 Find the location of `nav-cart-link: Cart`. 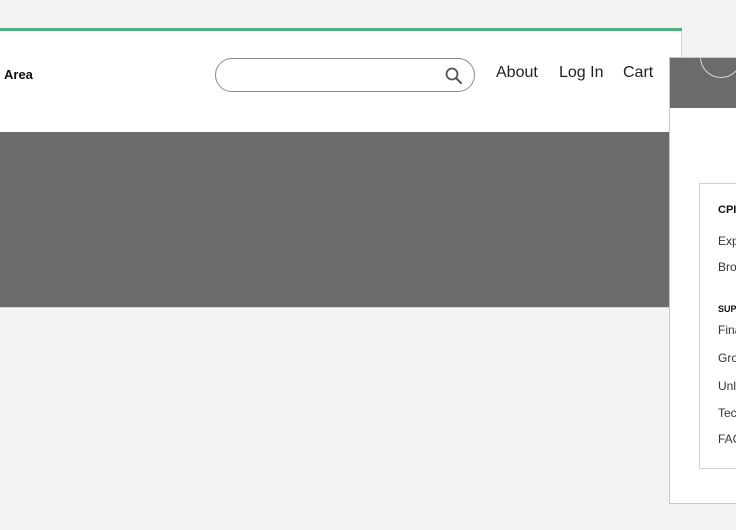

nav-cart-link: Cart is located at coordinates (638, 73).